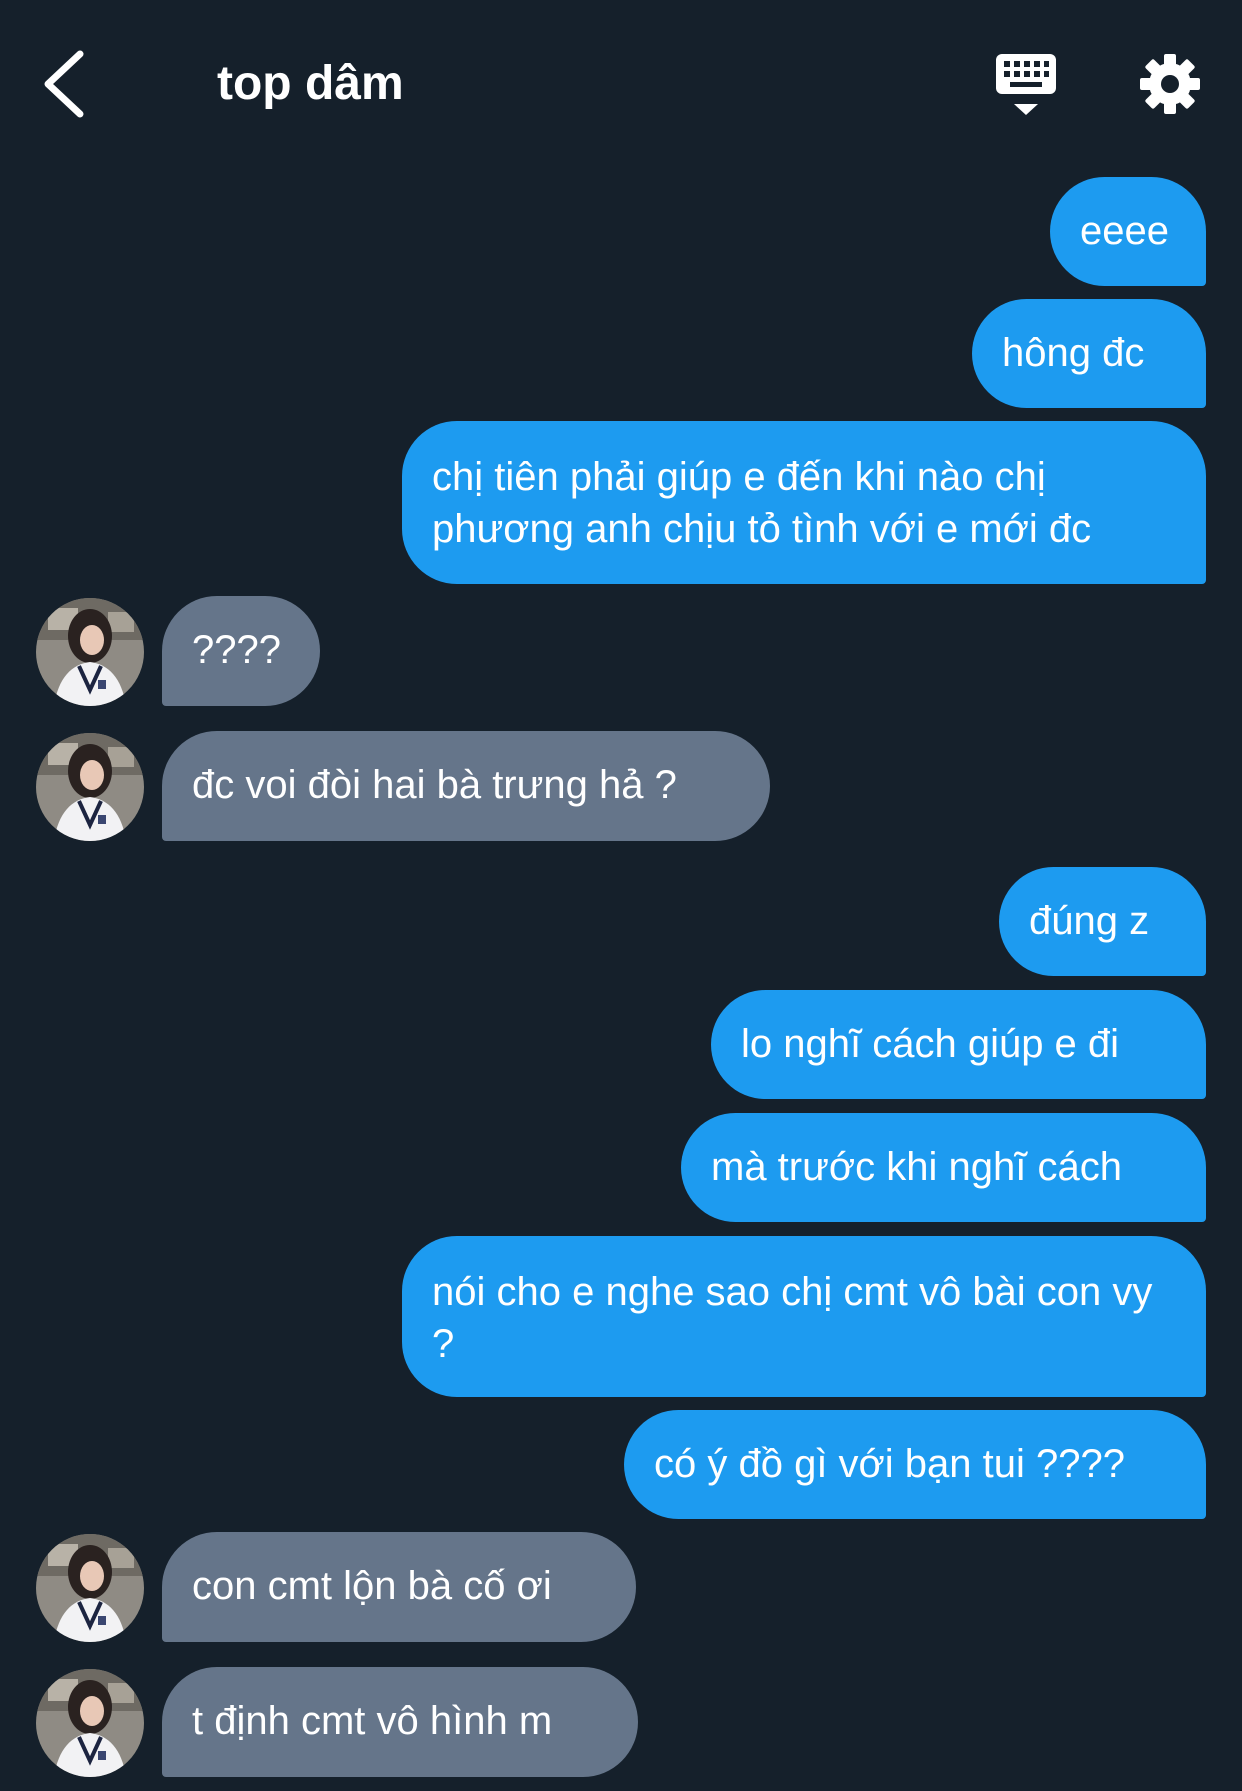 Image resolution: width=1242 pixels, height=1791 pixels. I want to click on message-bubble-sent: lo nghĩ cách giúp e đi, so click(958, 1044).